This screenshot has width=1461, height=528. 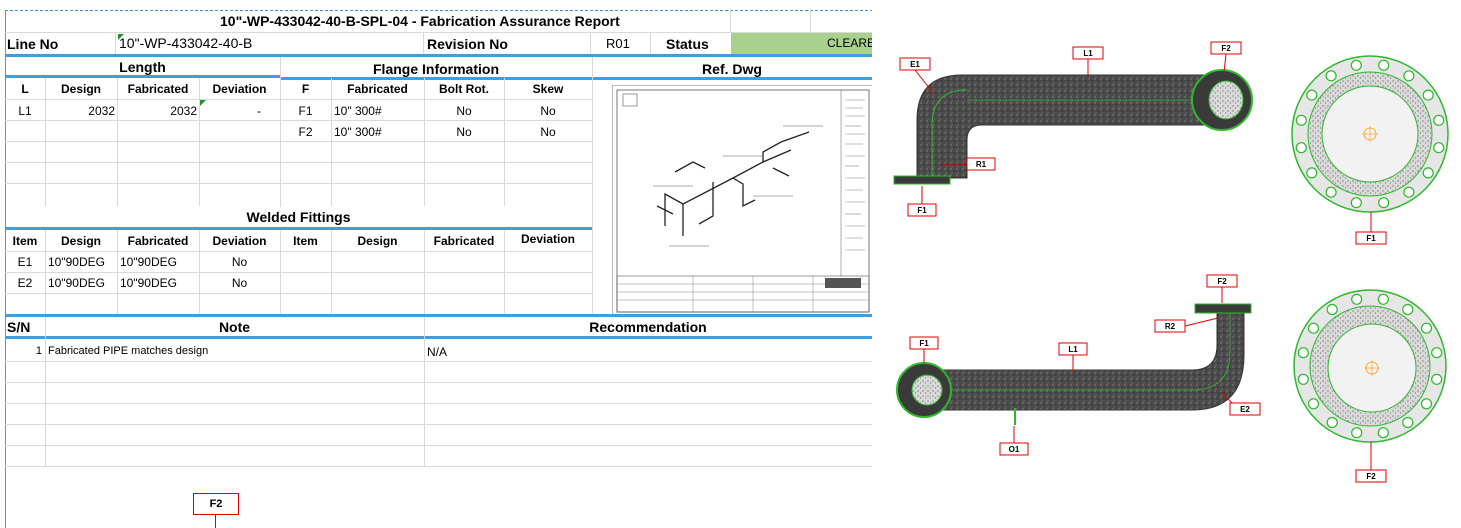 What do you see at coordinates (1073, 349) in the screenshot?
I see `bottom-tag-l1: L1` at bounding box center [1073, 349].